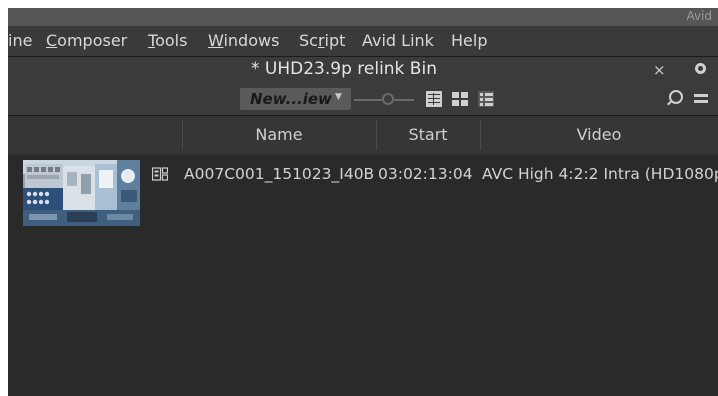  What do you see at coordinates (363, 100) in the screenshot?
I see `bin-toolbar: New...iew ▼` at bounding box center [363, 100].